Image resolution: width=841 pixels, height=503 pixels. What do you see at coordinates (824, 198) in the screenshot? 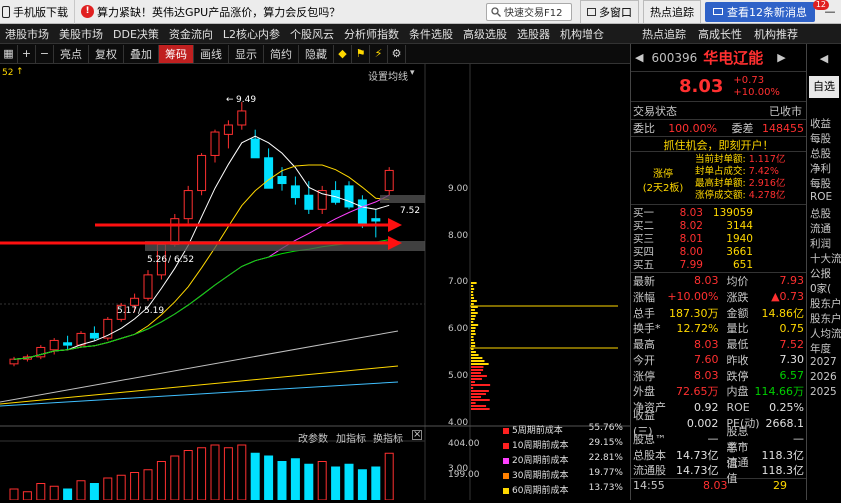
I see `side-item: ROE` at bounding box center [824, 198].